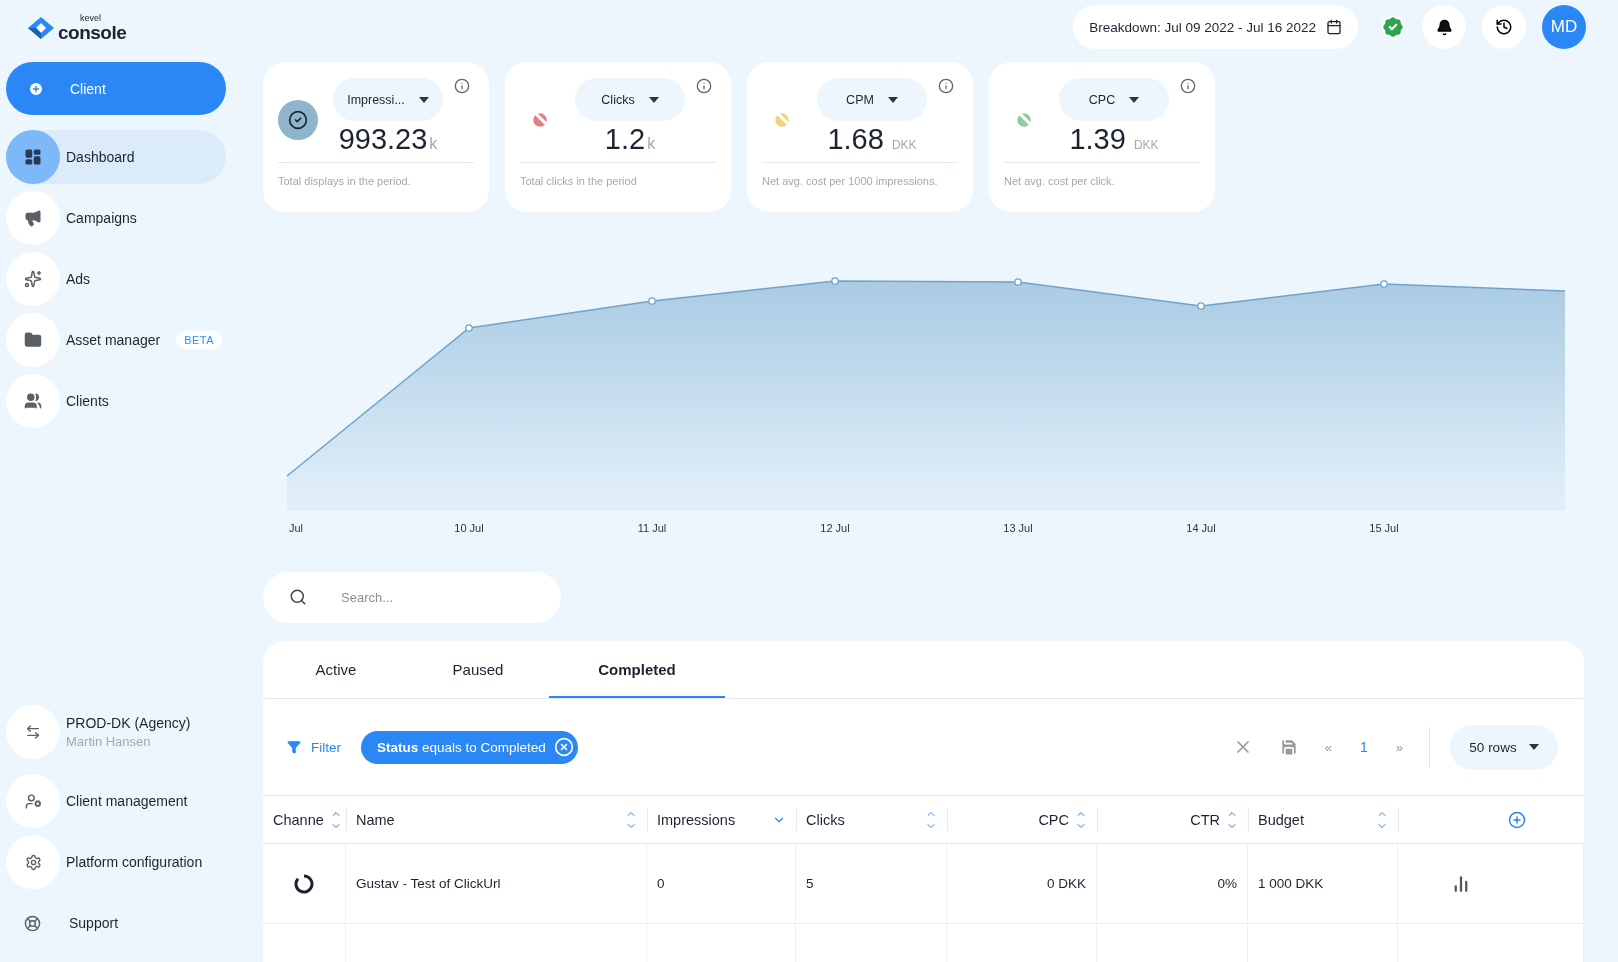  Describe the element at coordinates (32, 923) in the screenshot. I see `lifebuoy-icon` at that location.